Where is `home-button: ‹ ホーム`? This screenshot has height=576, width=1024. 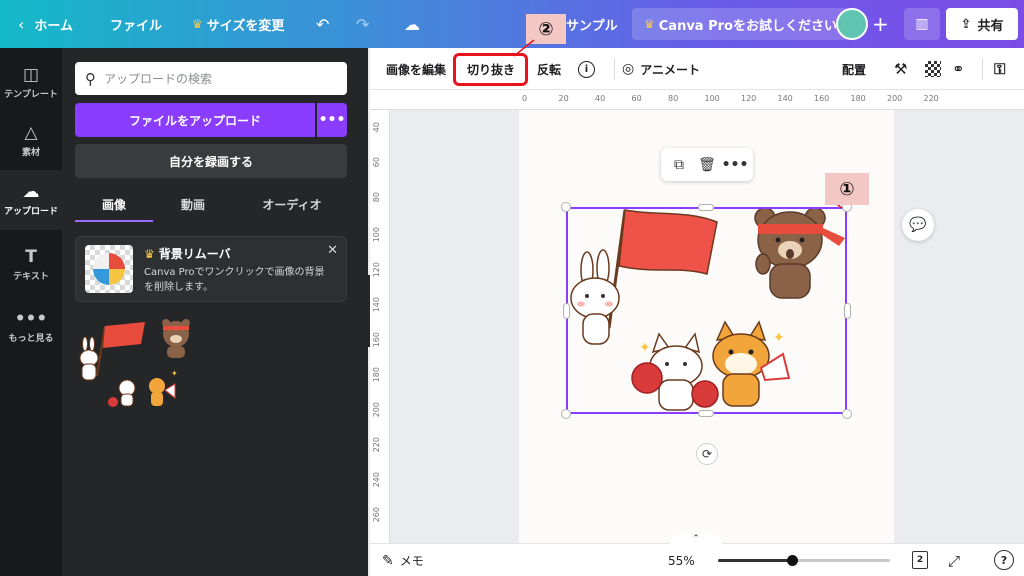 home-button: ‹ ホーム is located at coordinates (45, 24).